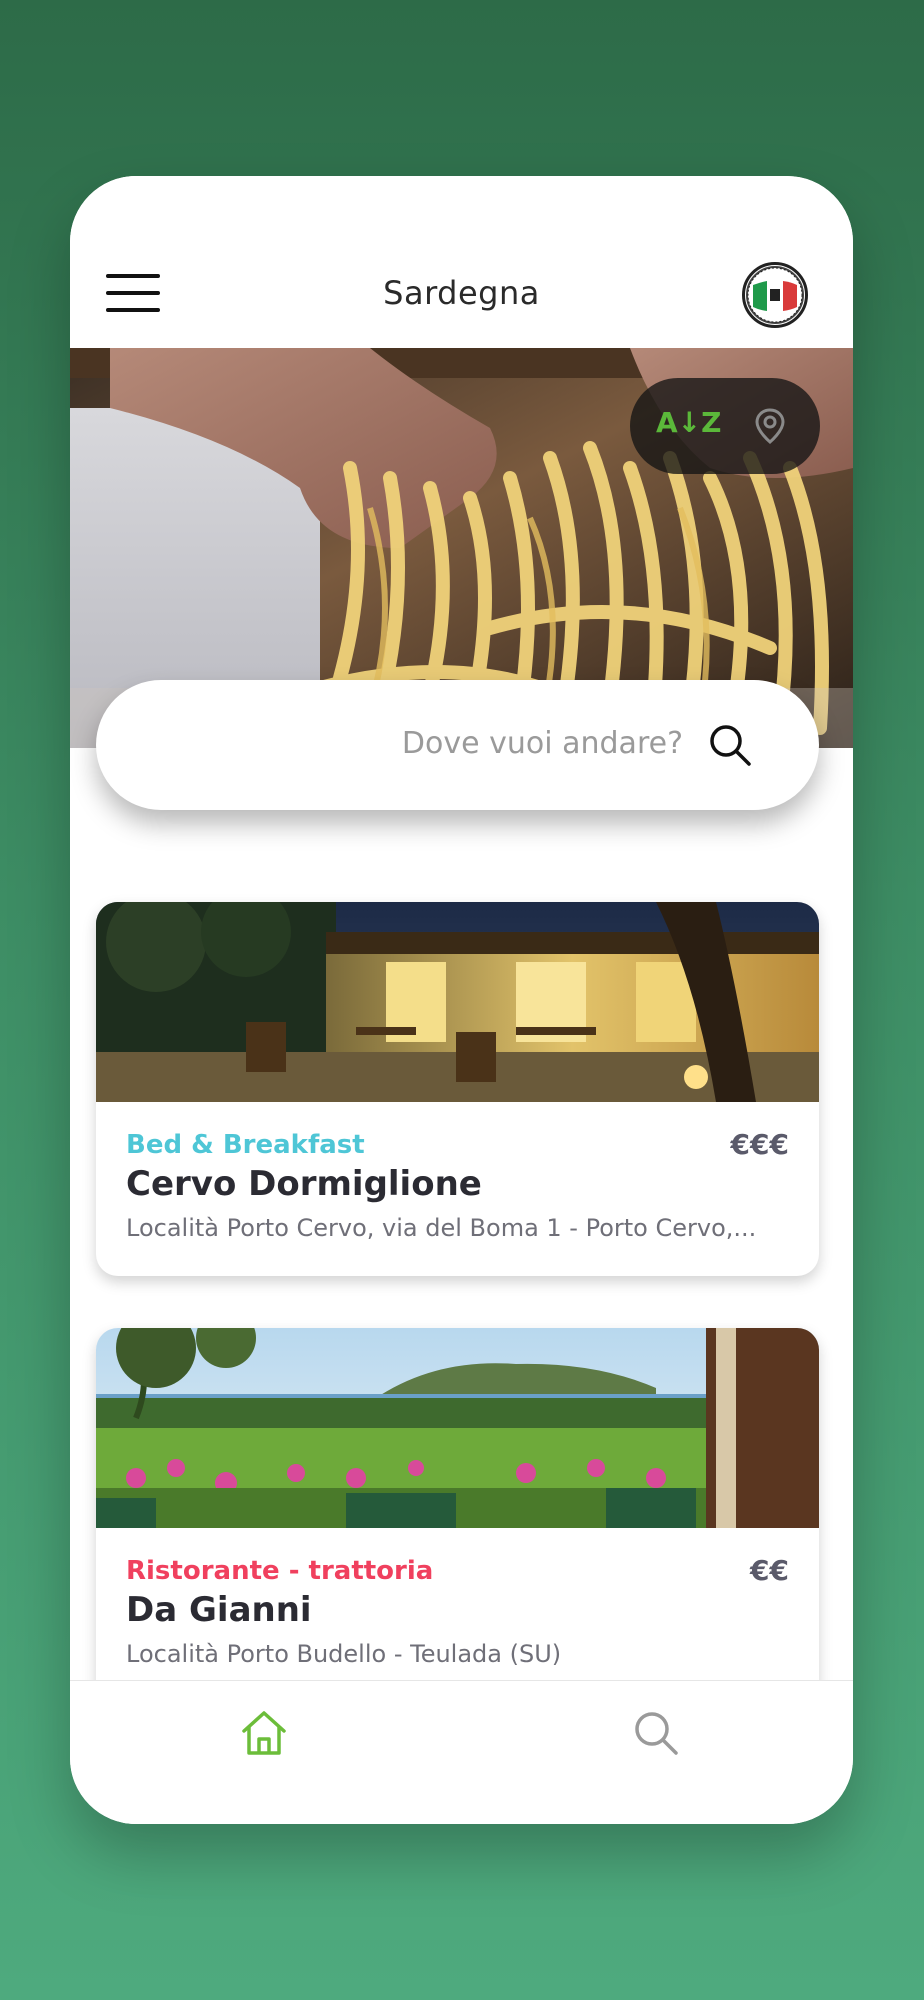 This screenshot has width=924, height=2000. I want to click on sort-alpha-icon: A↓Z, so click(688, 422).